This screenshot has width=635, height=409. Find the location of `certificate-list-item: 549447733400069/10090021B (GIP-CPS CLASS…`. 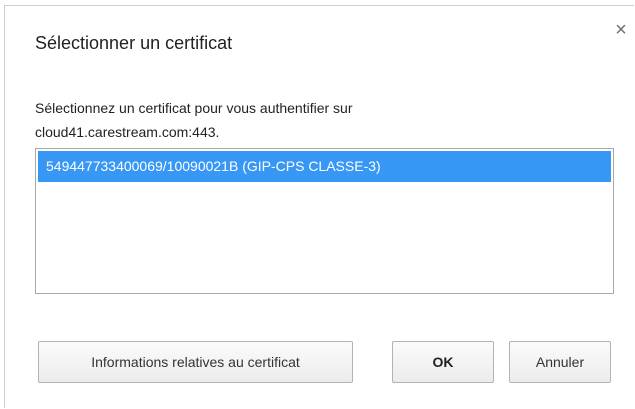

certificate-list-item: 549447733400069/10090021B (GIP-CPS CLASS… is located at coordinates (324, 166).